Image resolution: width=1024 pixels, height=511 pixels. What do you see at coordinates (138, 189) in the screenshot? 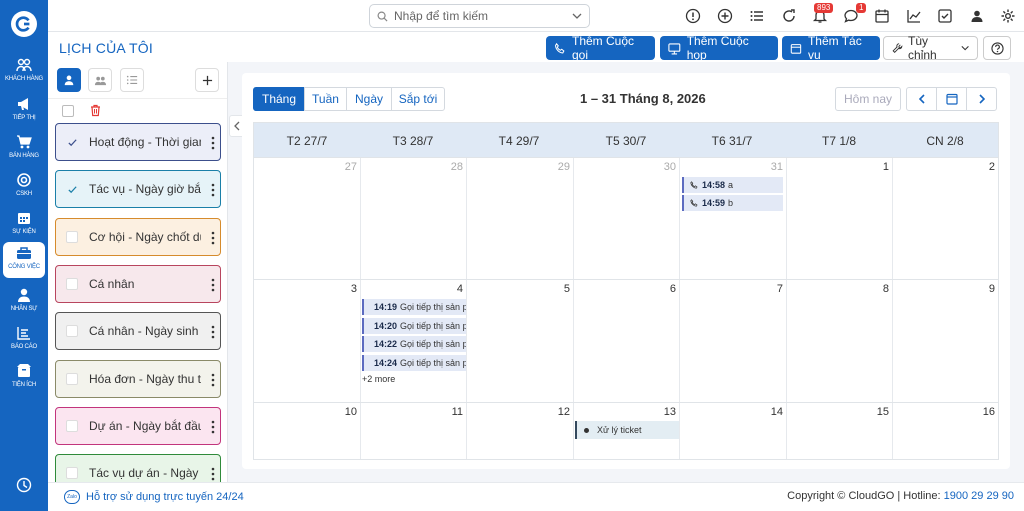
I see `calendar-category: Tác vụ - Ngày giờ bắt đầu` at bounding box center [138, 189].